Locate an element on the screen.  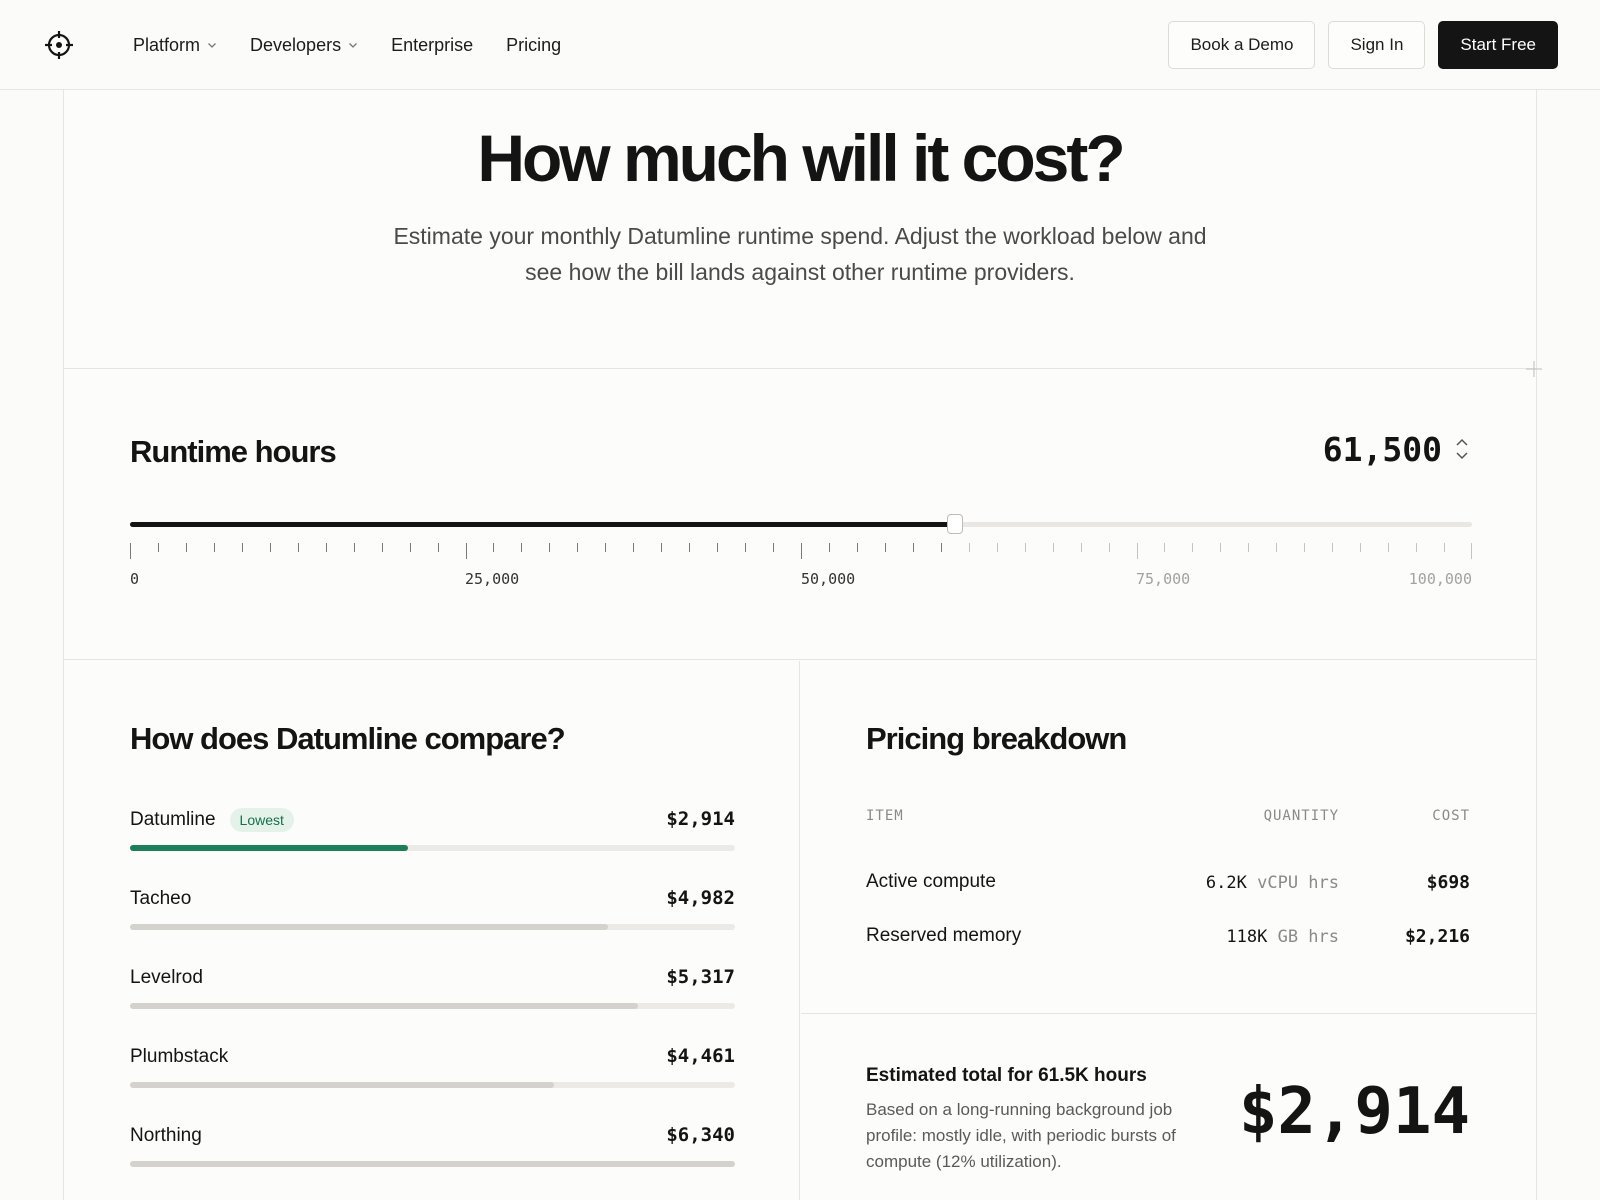
provider-cost: $4,461 is located at coordinates (700, 1056).